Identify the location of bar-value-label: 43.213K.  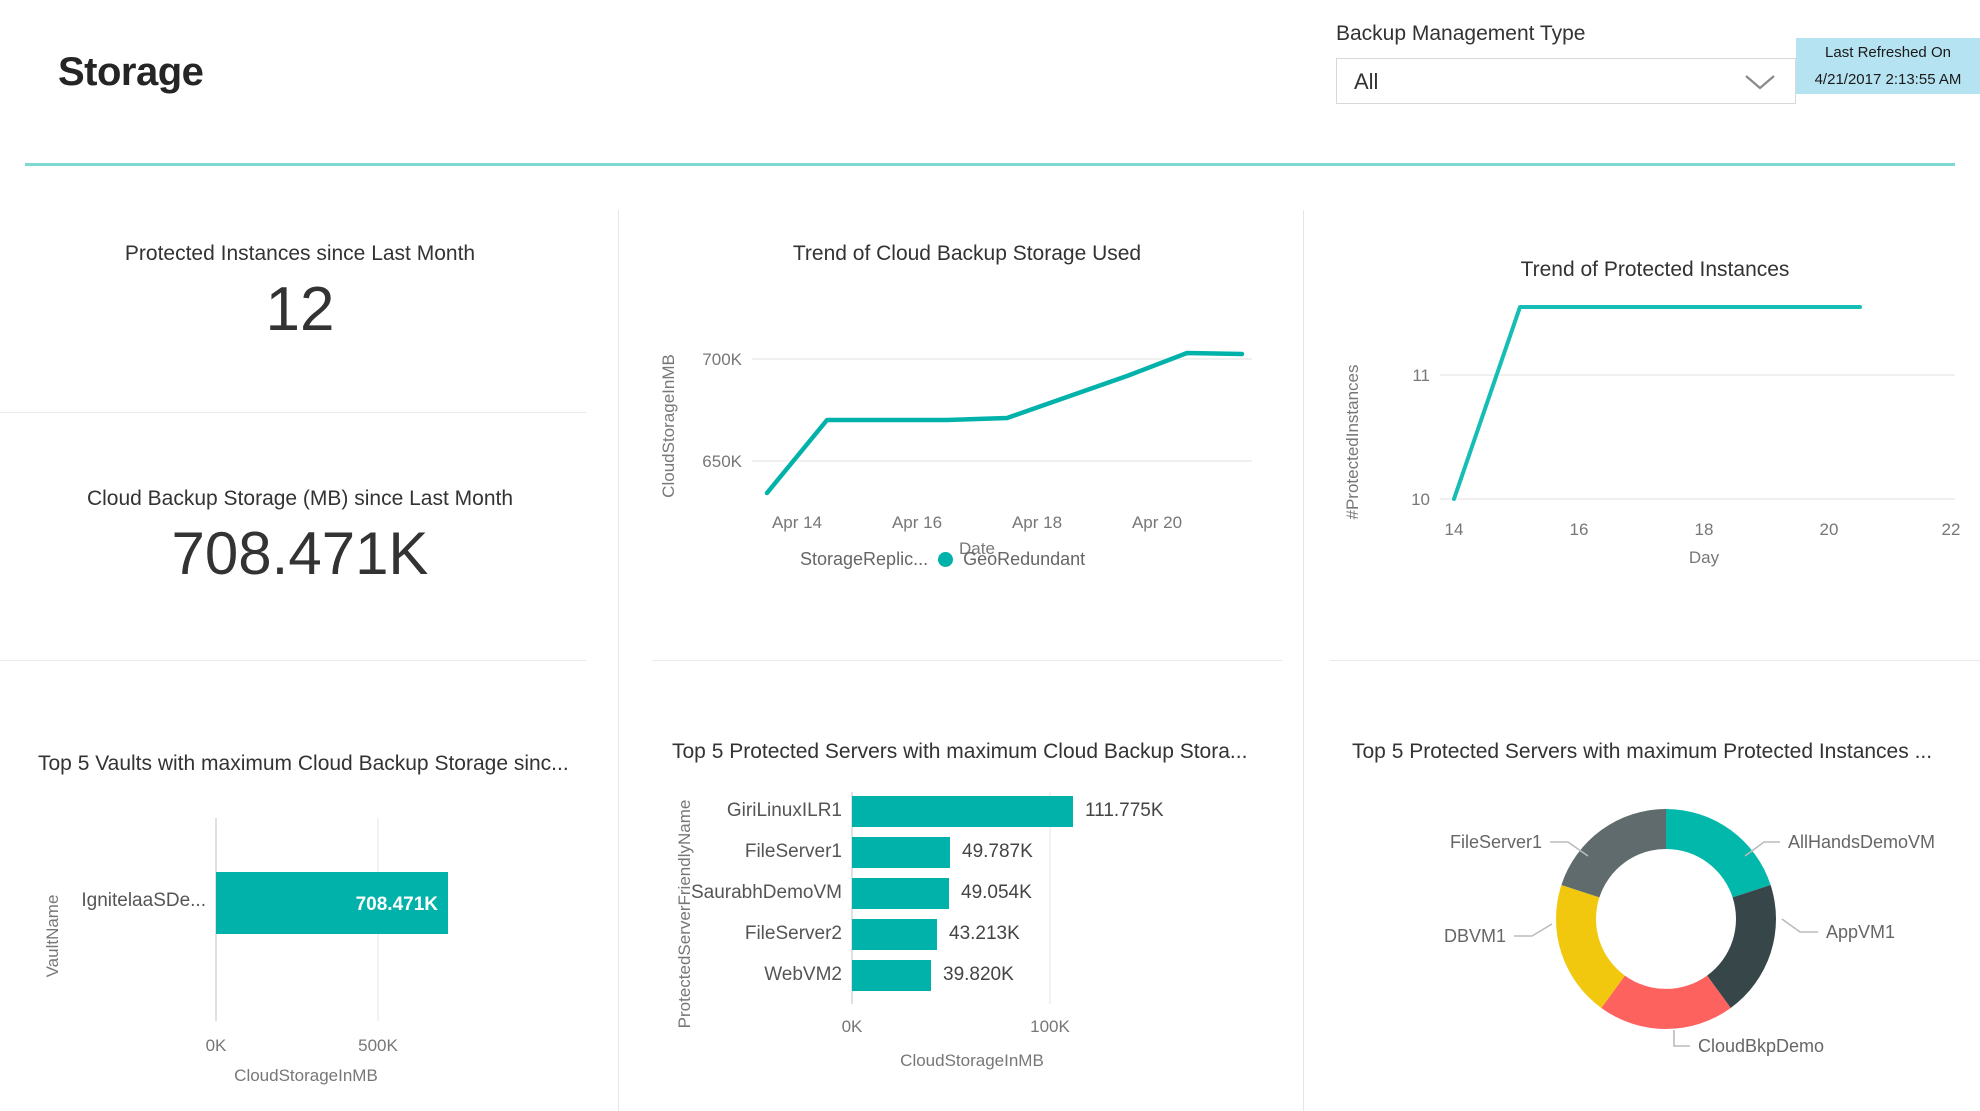
(984, 933).